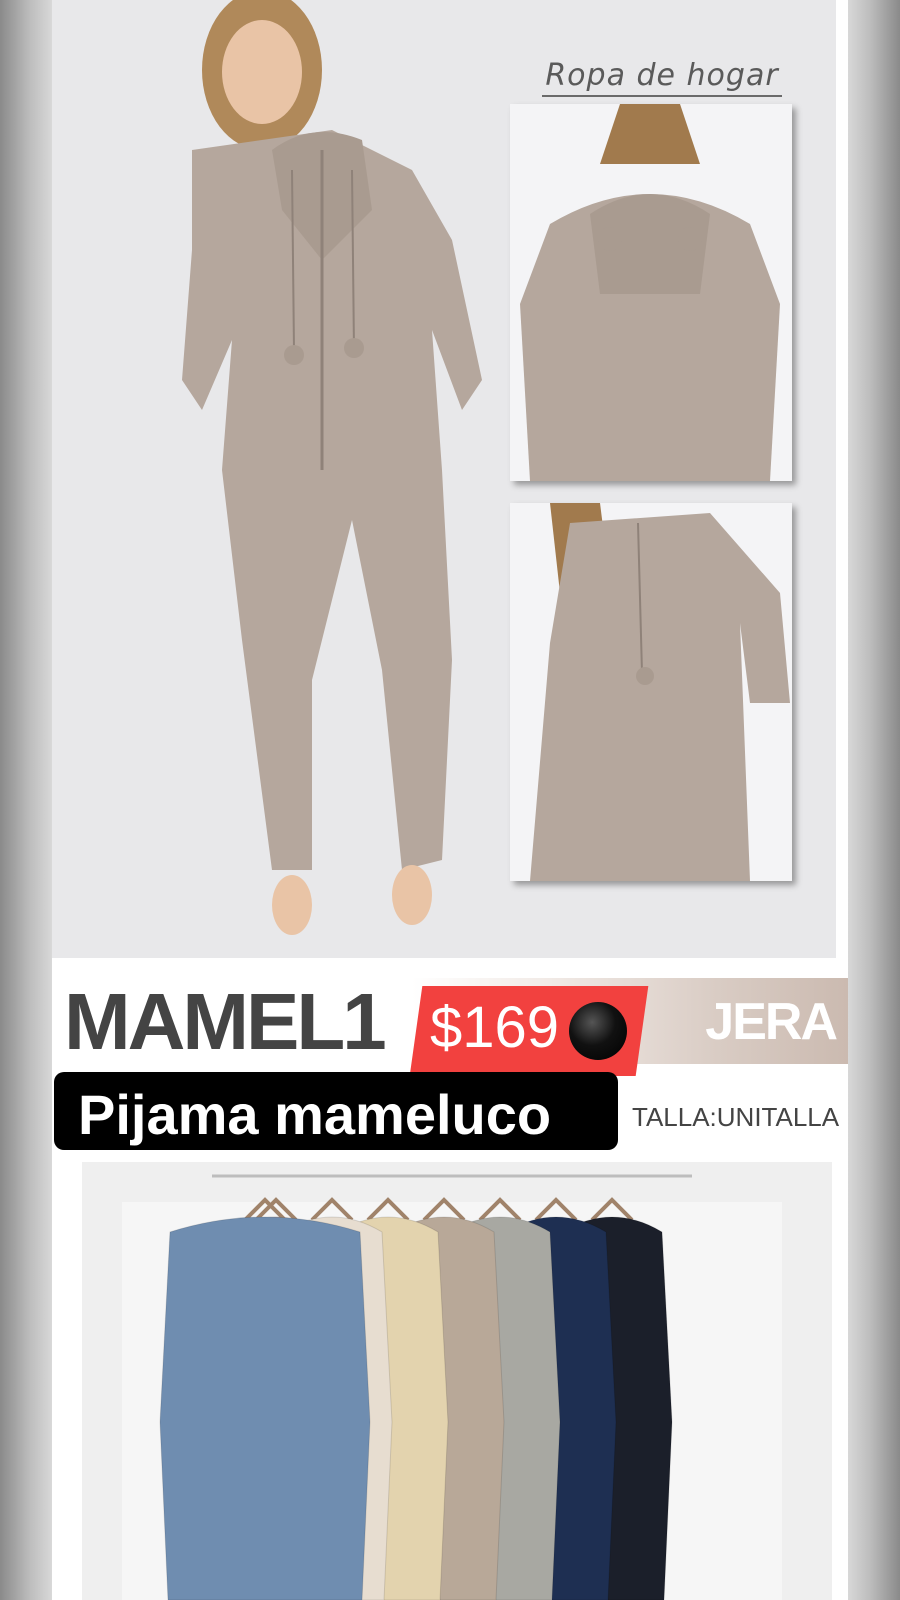 This screenshot has height=1600, width=900. I want to click on section-title: Ropa de hogar, so click(662, 77).